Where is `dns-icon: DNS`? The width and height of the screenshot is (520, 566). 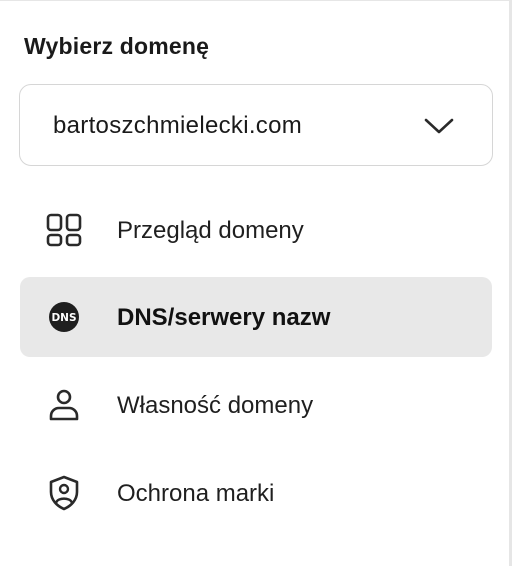
dns-icon: DNS is located at coordinates (64, 317).